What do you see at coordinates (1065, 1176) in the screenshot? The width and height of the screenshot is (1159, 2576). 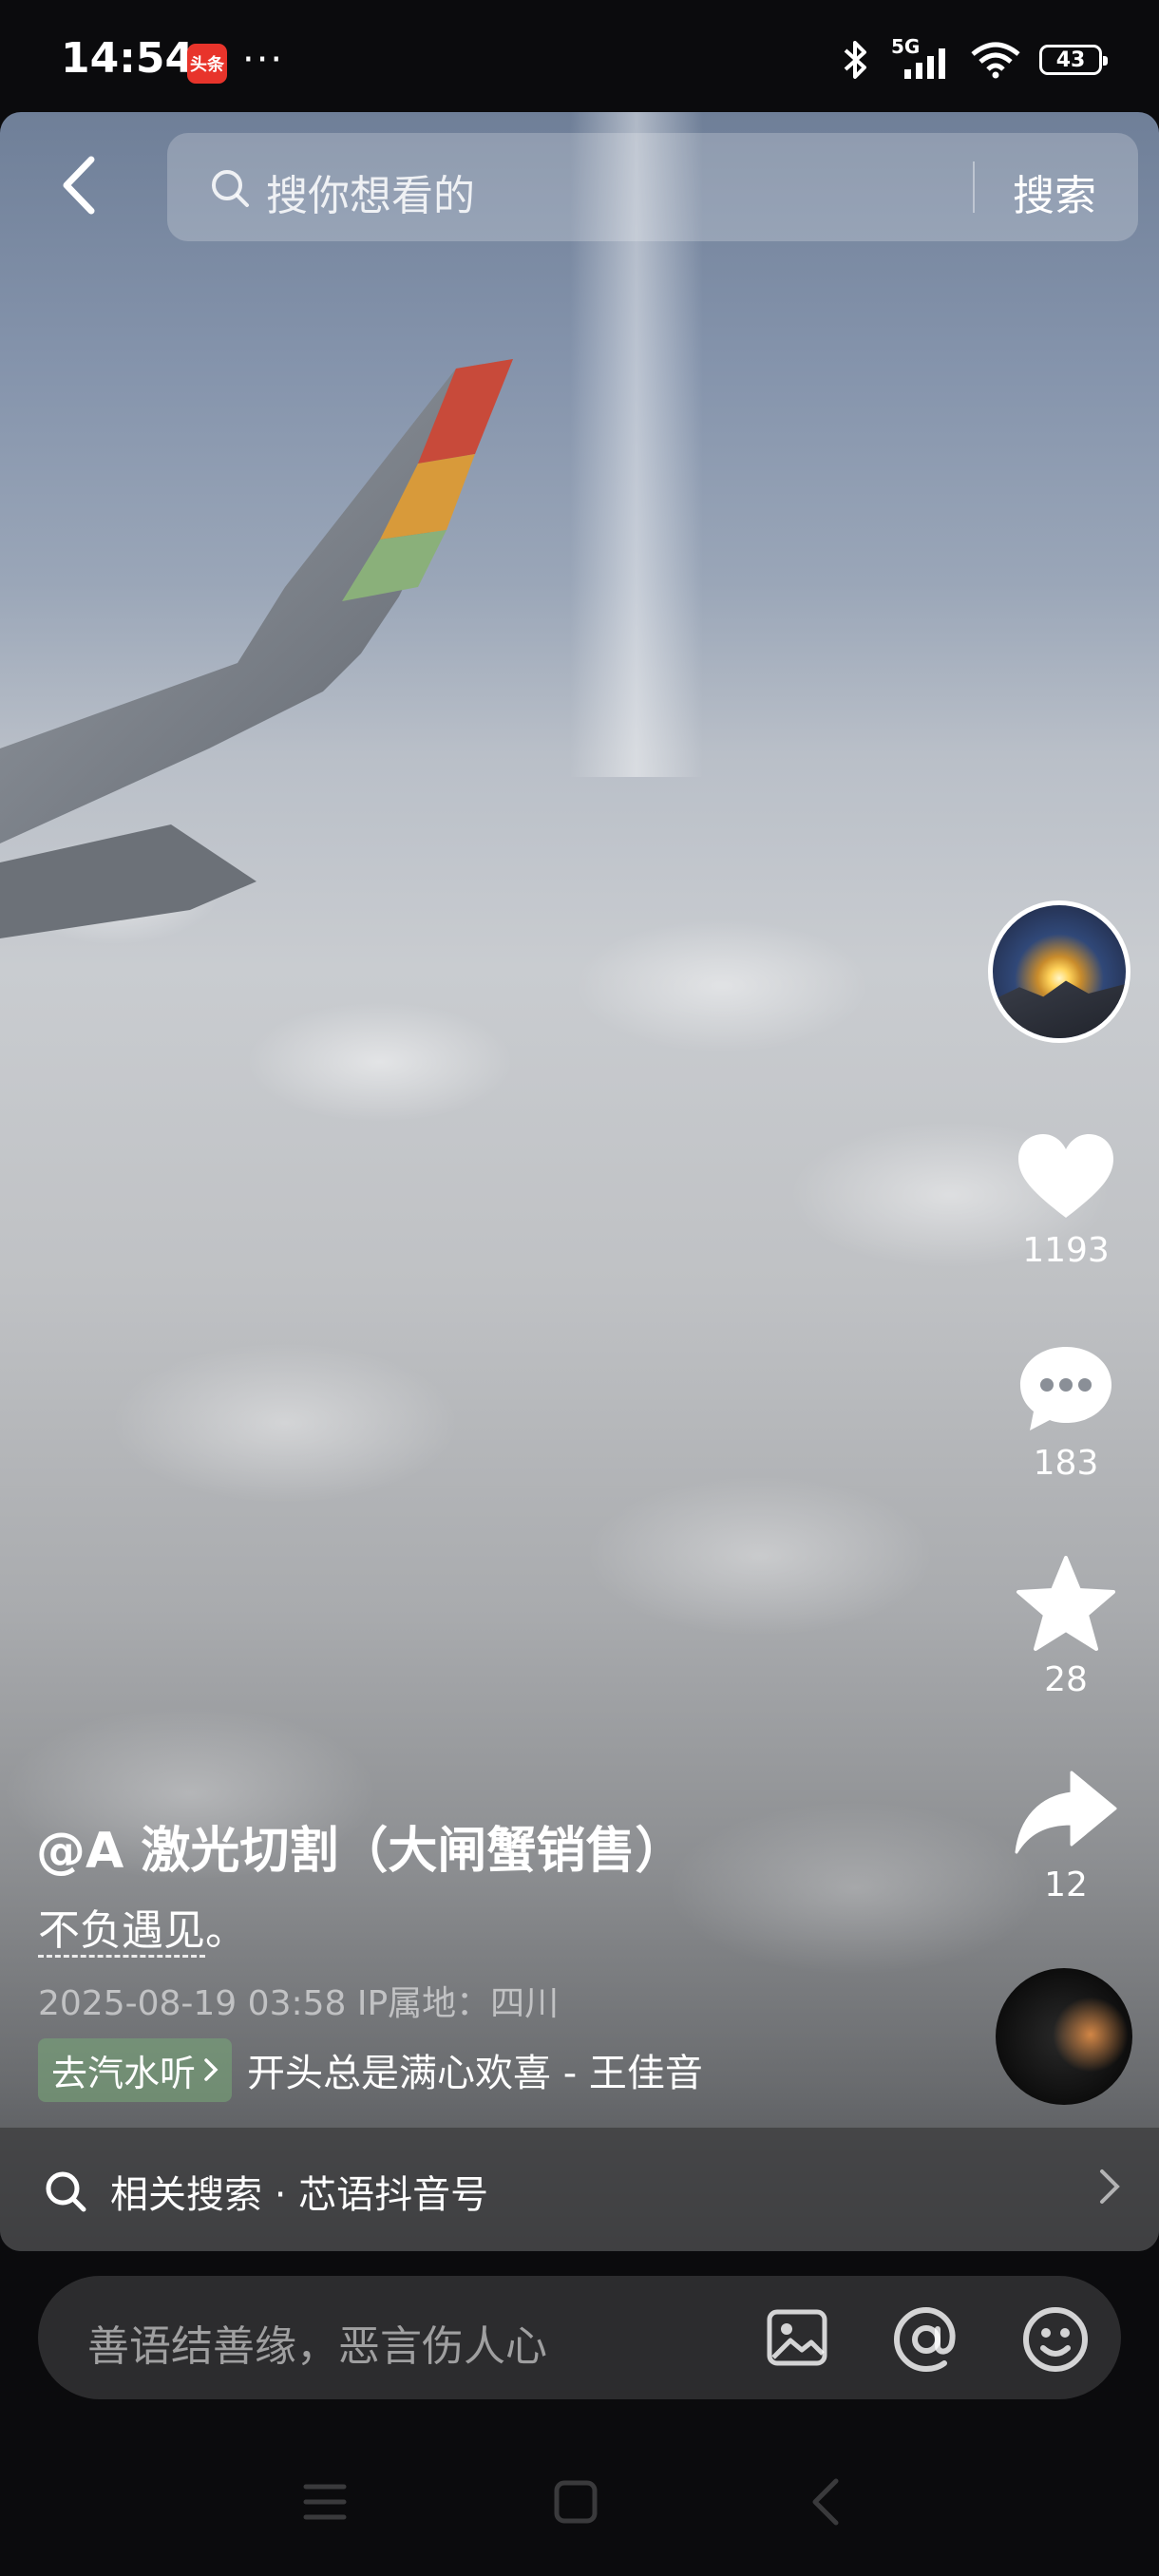 I see `heart-icon` at bounding box center [1065, 1176].